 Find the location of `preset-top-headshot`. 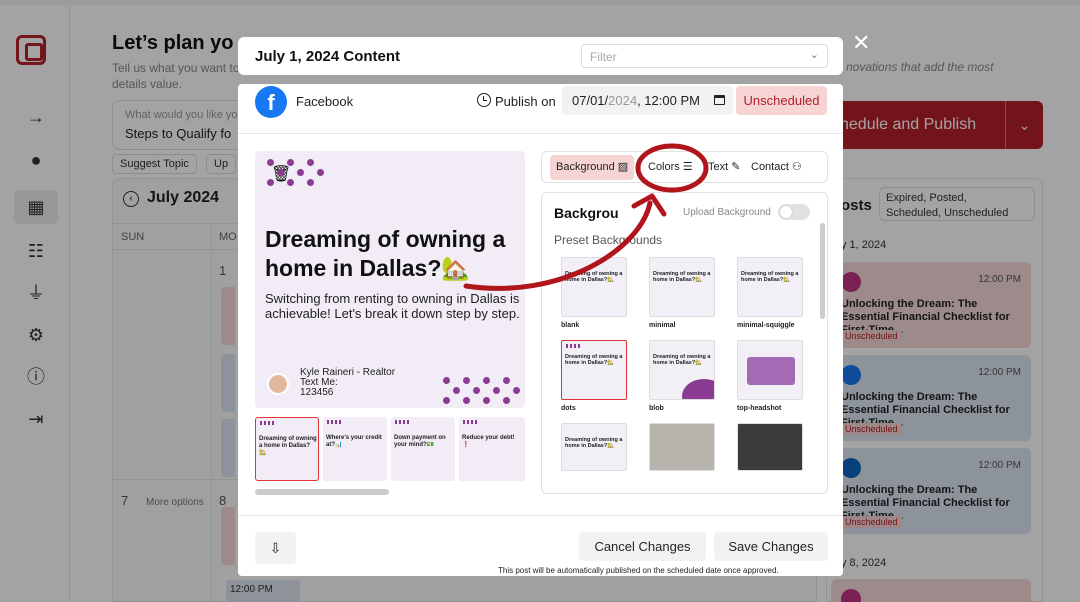

preset-top-headshot is located at coordinates (770, 370).